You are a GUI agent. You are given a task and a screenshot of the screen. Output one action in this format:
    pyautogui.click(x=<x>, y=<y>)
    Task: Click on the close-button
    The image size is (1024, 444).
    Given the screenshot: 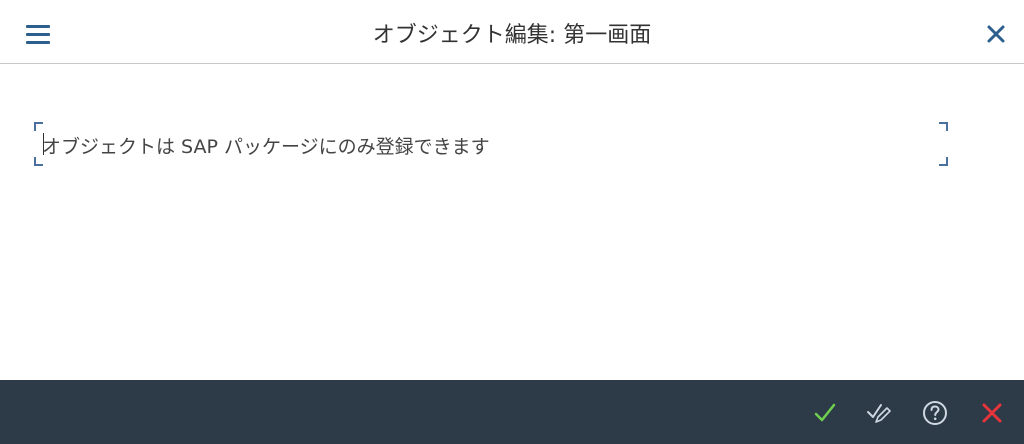 What is the action you would take?
    pyautogui.click(x=996, y=34)
    